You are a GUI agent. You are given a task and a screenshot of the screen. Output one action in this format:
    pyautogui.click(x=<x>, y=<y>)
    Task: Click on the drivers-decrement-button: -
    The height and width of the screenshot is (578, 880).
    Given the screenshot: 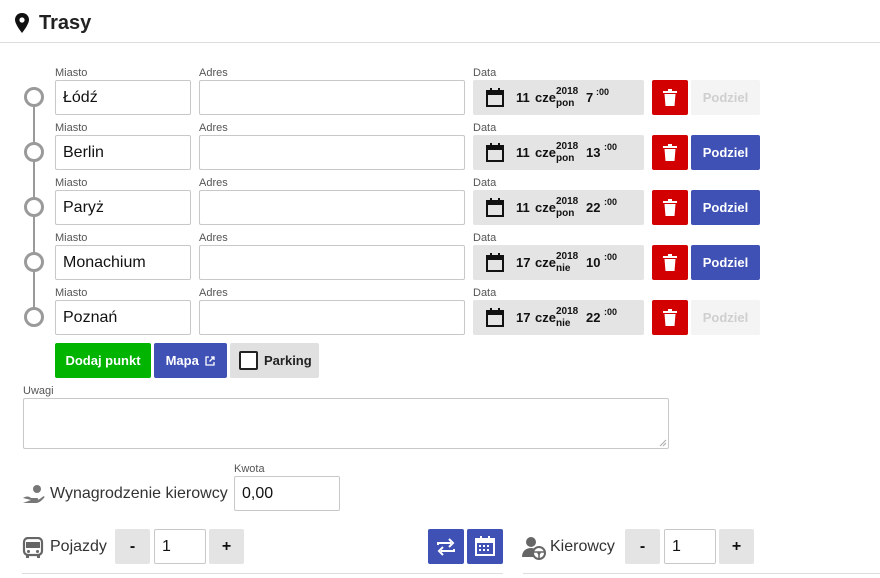 What is the action you would take?
    pyautogui.click(x=642, y=546)
    